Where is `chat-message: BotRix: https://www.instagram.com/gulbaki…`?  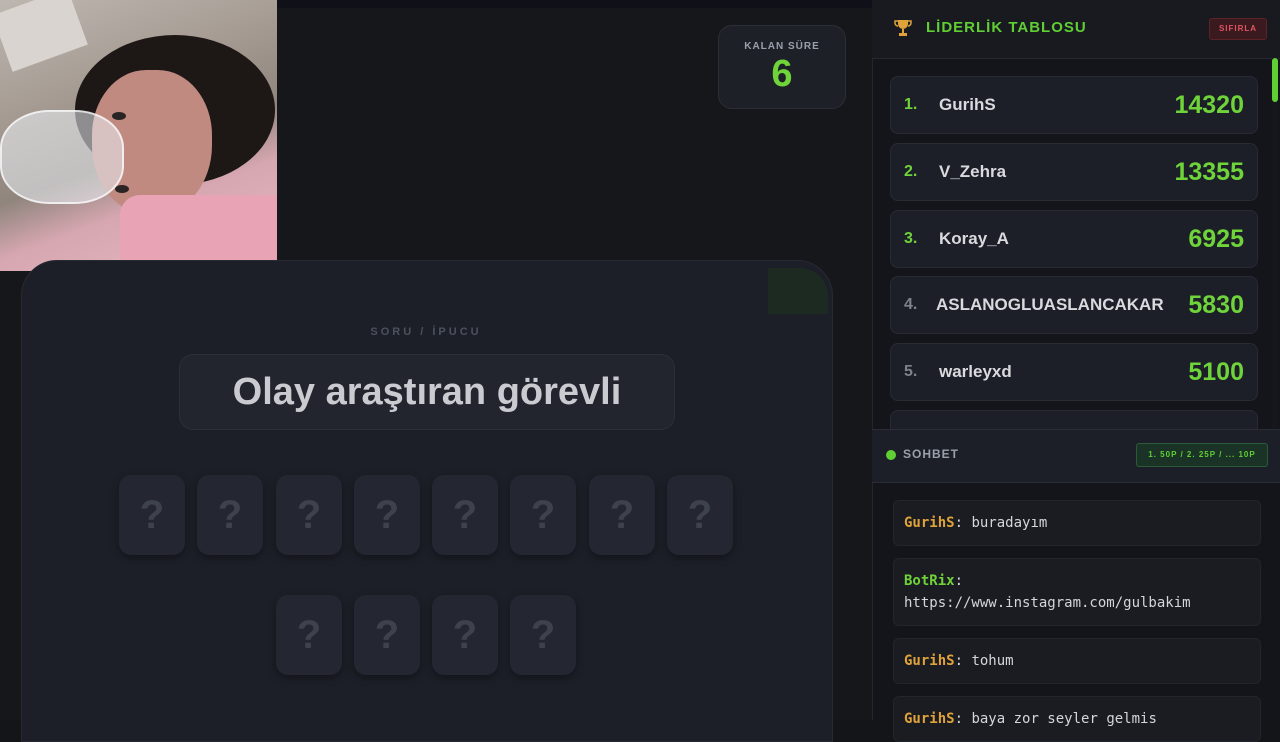
chat-message: BotRix: https://www.instagram.com/gulbaki… is located at coordinates (1077, 592).